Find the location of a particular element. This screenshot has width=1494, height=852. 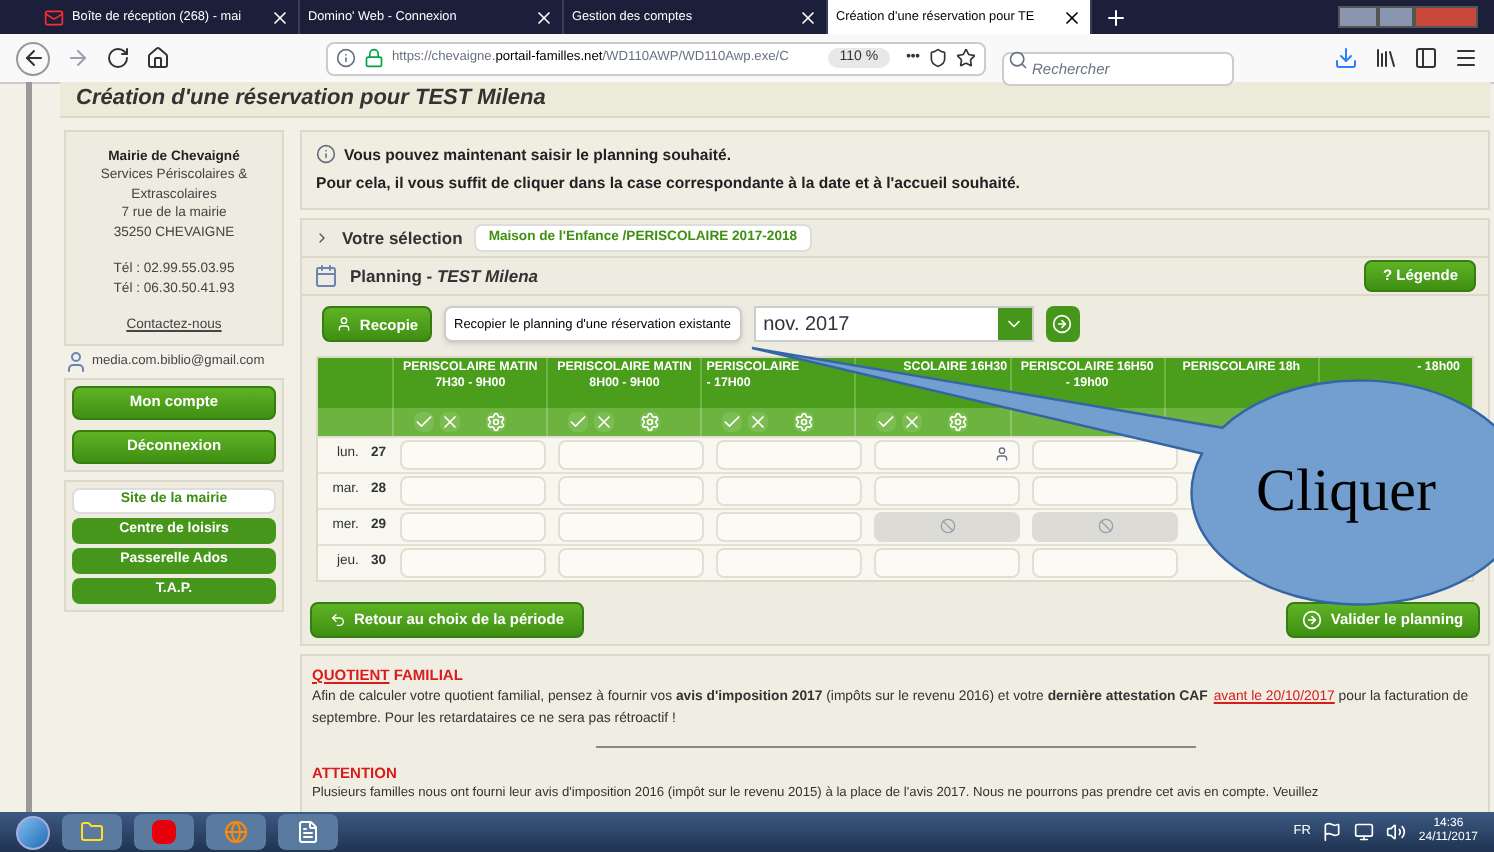

back-arrow-icon is located at coordinates (33, 58).